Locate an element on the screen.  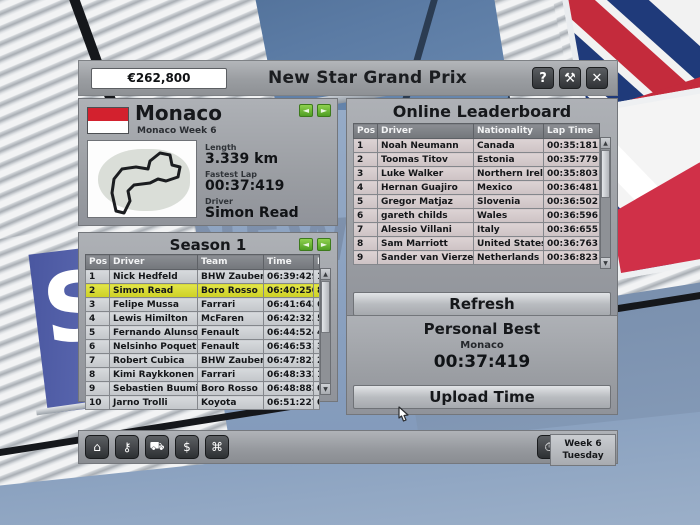
cell-driver: Nick Hedfeld is located at coordinates (153, 276).